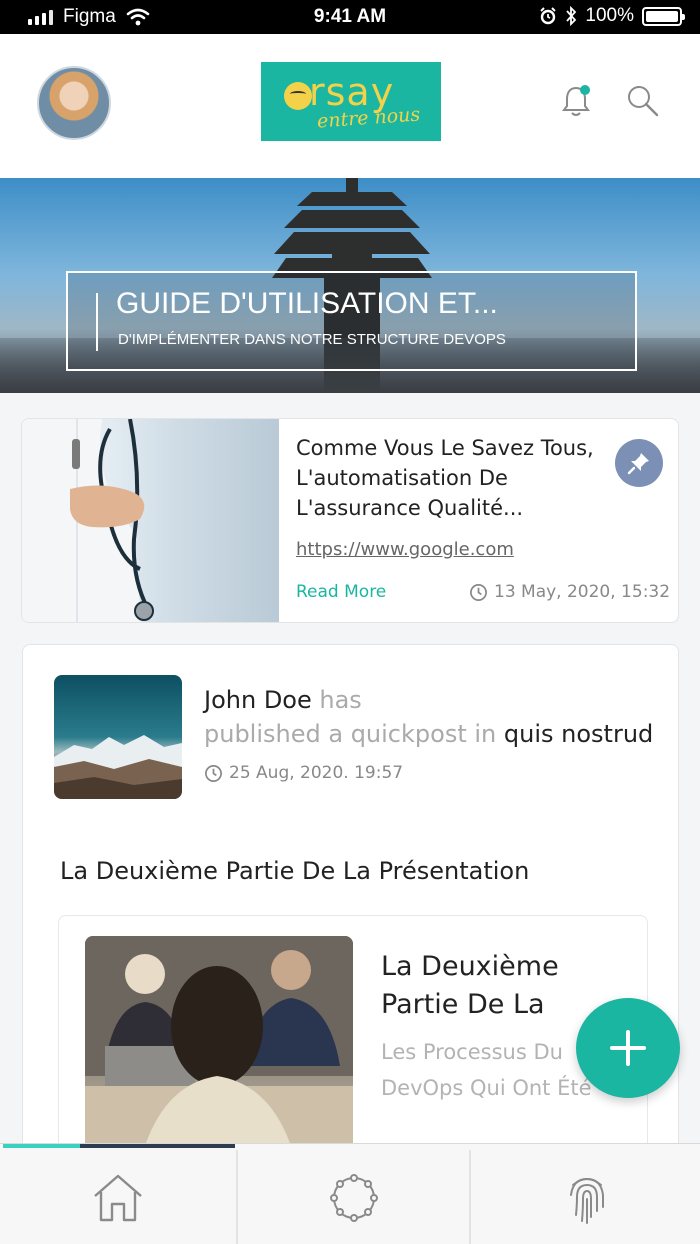 The image size is (700, 1244). Describe the element at coordinates (576, 101) in the screenshot. I see `bell-icon` at that location.